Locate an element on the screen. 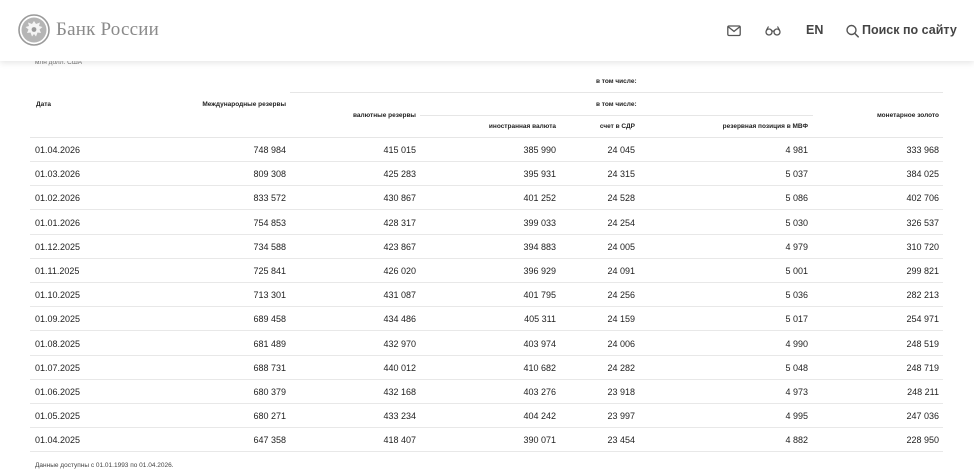 This screenshot has height=476, width=974. cell-fx-reserves: 434 486 is located at coordinates (399, 319).